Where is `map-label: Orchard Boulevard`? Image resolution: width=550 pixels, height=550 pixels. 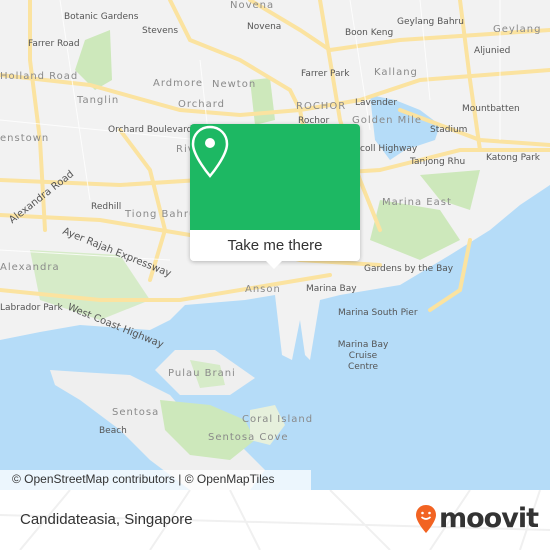
map-label: Orchard Boulevard is located at coordinates (150, 130).